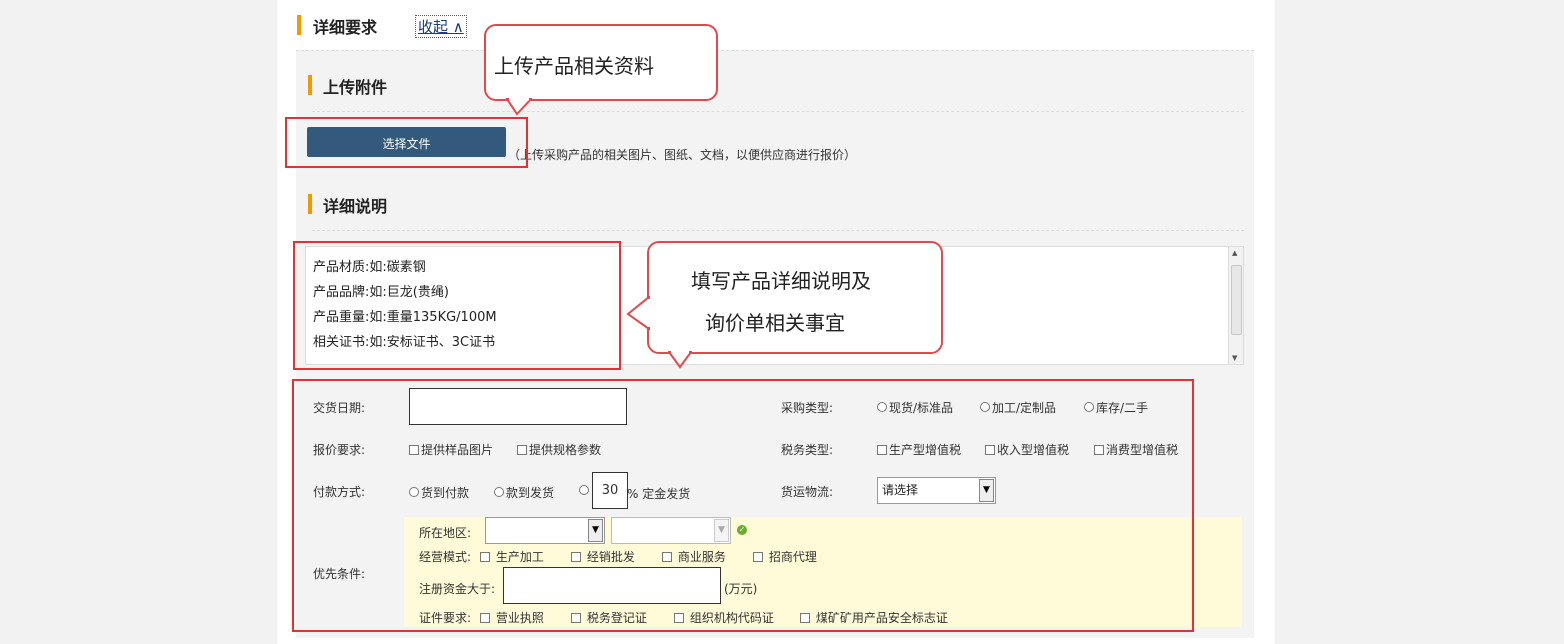 The image size is (1564, 644). I want to click on scroll-up-icon: ▲, so click(1234, 253).